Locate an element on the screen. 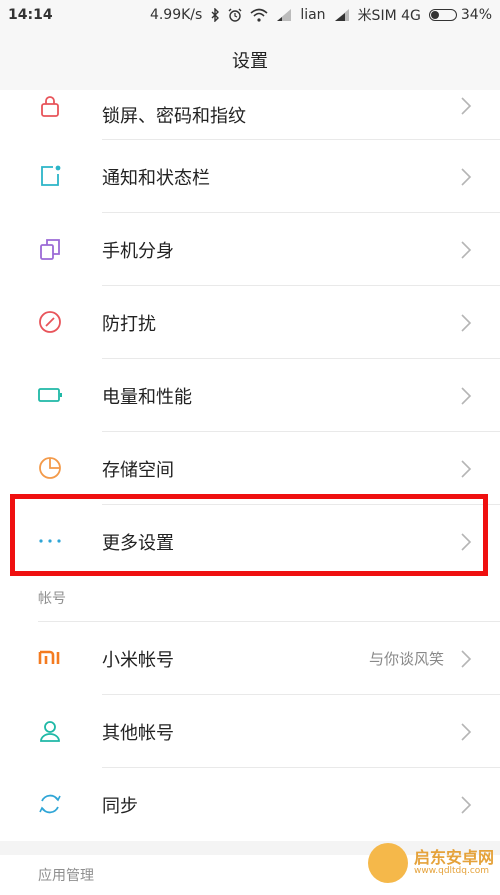 The height and width of the screenshot is (895, 500). row-sync: 同步 is located at coordinates (250, 804).